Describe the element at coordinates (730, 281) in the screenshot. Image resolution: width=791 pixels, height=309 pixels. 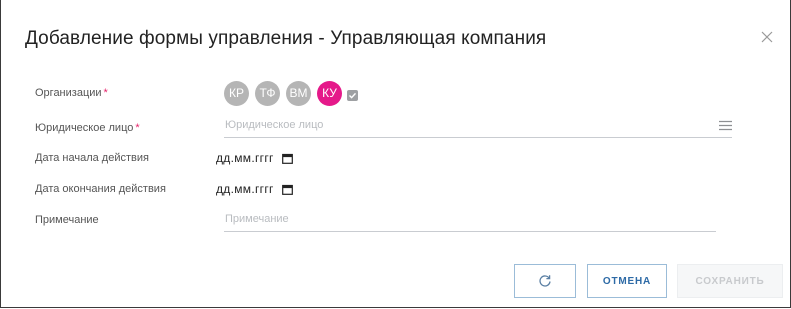
I see `save-button: СОХРАНИТЬ` at that location.